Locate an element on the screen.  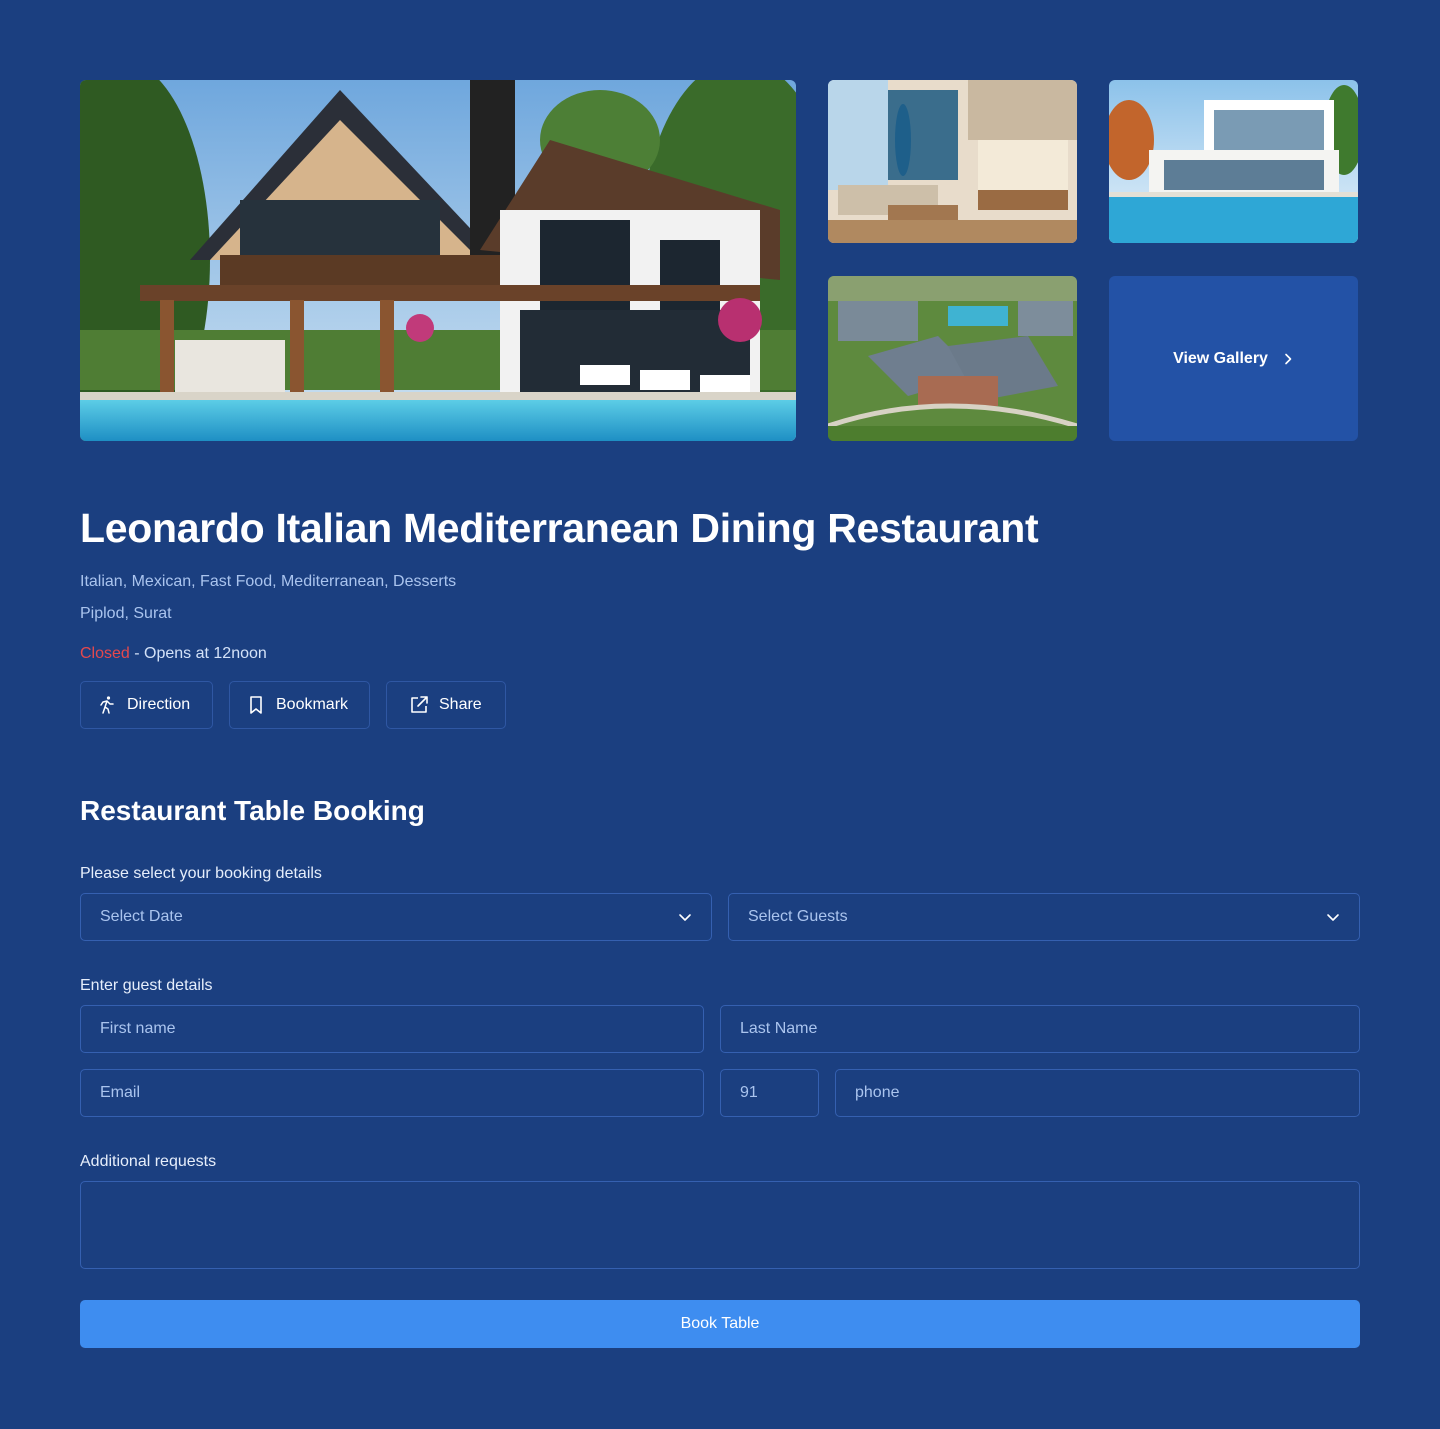
first-name-field is located at coordinates (392, 1029).